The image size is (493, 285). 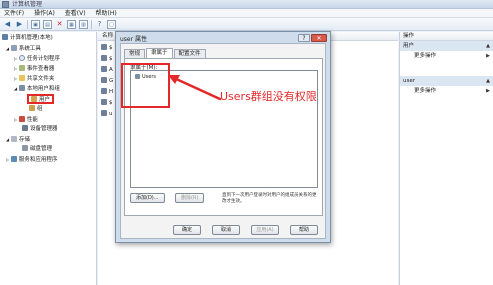 What do you see at coordinates (34, 99) in the screenshot?
I see `user-folder-icon` at bounding box center [34, 99].